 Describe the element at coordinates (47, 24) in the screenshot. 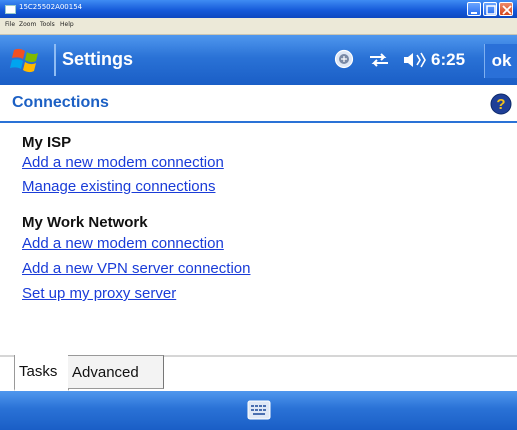

I see `menu-tools: Tools` at that location.